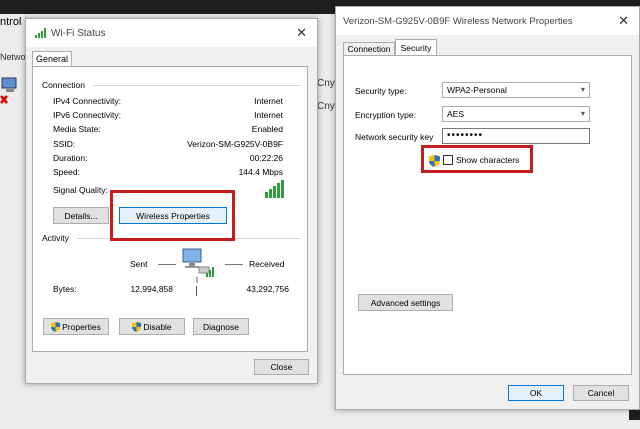  Describe the element at coordinates (267, 289) in the screenshot. I see `bytes-received-value: 43,292,756` at that location.